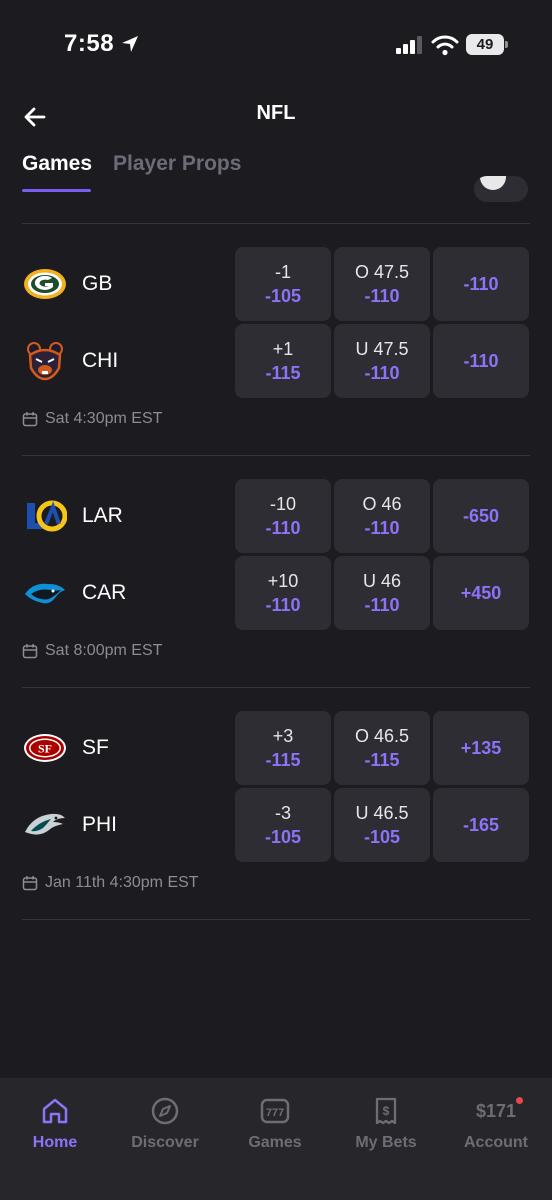 Image resolution: width=552 pixels, height=1200 pixels. What do you see at coordinates (283, 748) in the screenshot?
I see `spread-odds-button: +3 -115` at bounding box center [283, 748].